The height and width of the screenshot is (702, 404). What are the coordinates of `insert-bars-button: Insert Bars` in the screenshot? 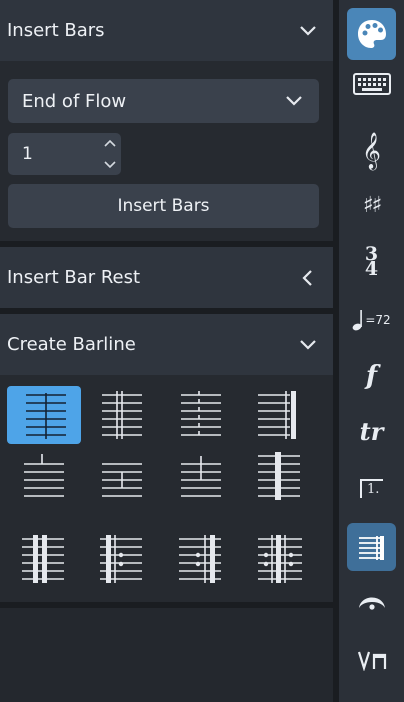 It's located at (163, 206).